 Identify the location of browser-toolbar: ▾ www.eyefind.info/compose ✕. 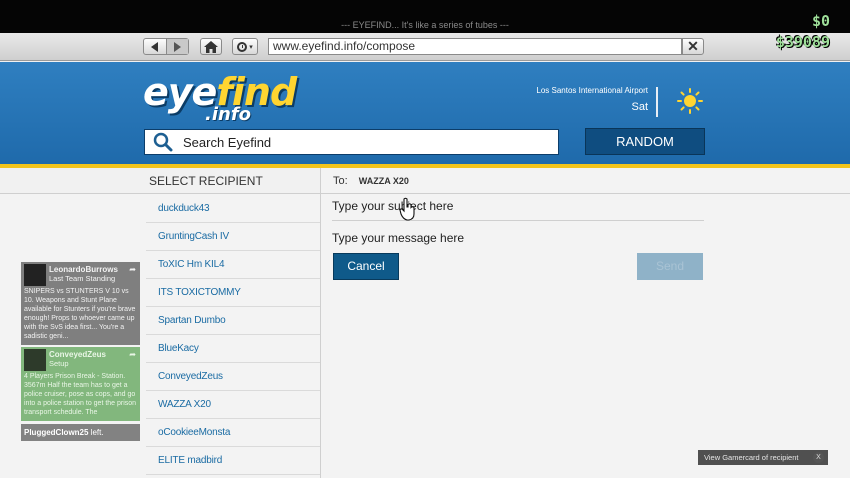
(425, 47).